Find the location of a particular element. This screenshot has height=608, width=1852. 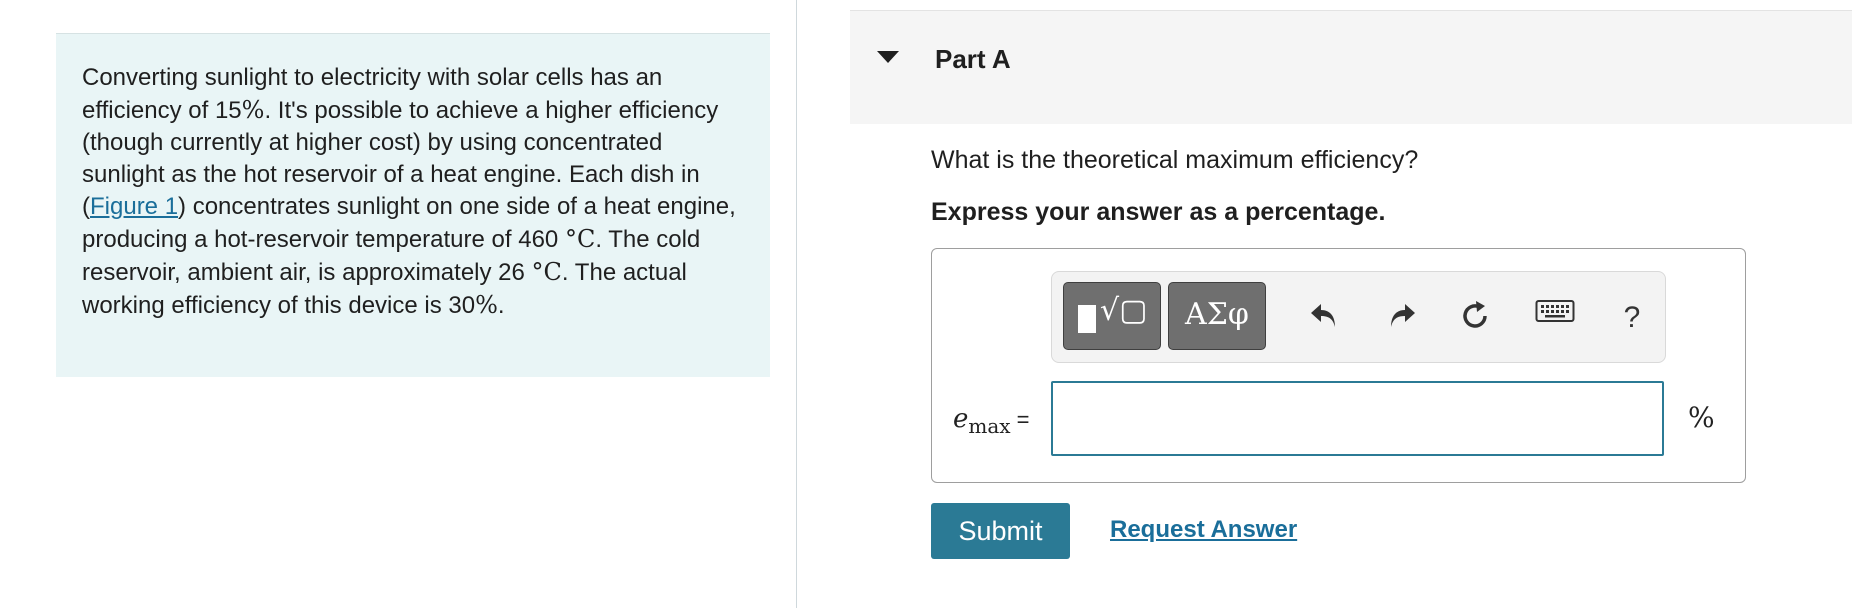

answer-variable-label: emax = is located at coordinates (991, 421).